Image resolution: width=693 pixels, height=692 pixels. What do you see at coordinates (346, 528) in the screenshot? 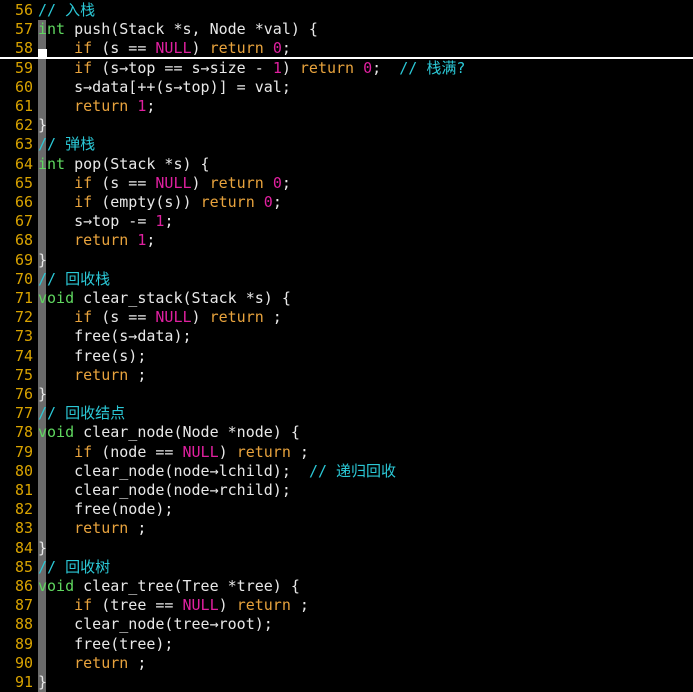
I see `code-line: 83 return ;` at bounding box center [346, 528].